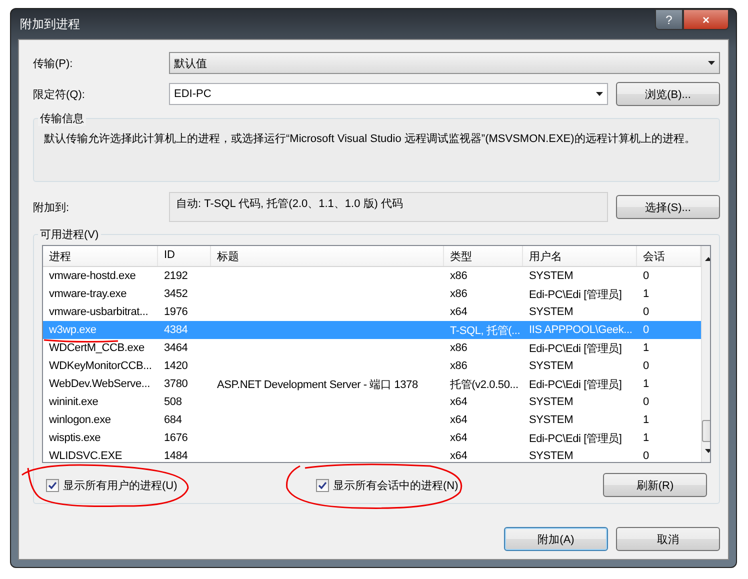 The height and width of the screenshot is (579, 748). Describe the element at coordinates (372, 348) in the screenshot. I see `process-row: WDCertM_CCB.exe 3464 x86 Edi-PC\Edi [管理员] 1` at that location.